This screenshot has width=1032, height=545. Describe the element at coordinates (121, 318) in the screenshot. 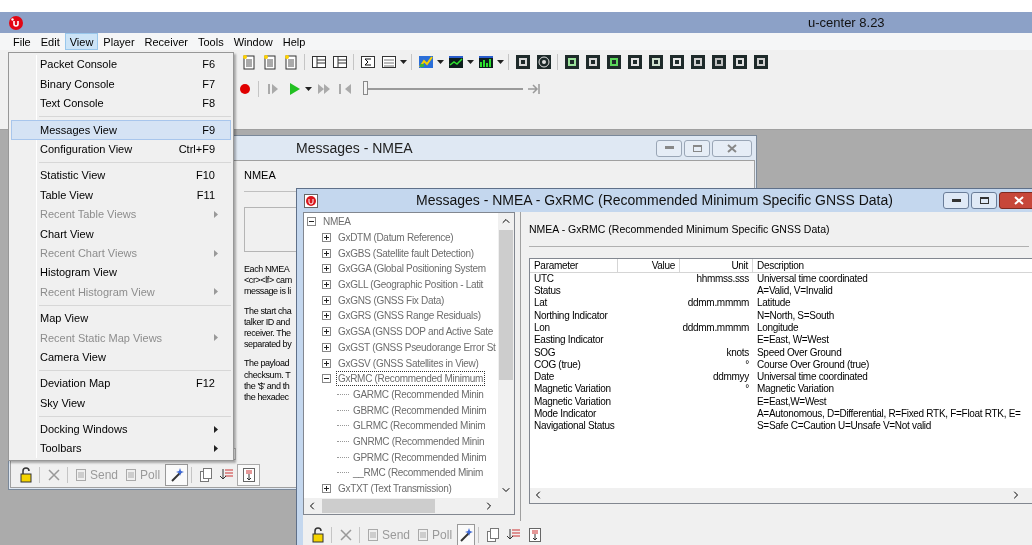

I see `menu-item: Map View` at that location.